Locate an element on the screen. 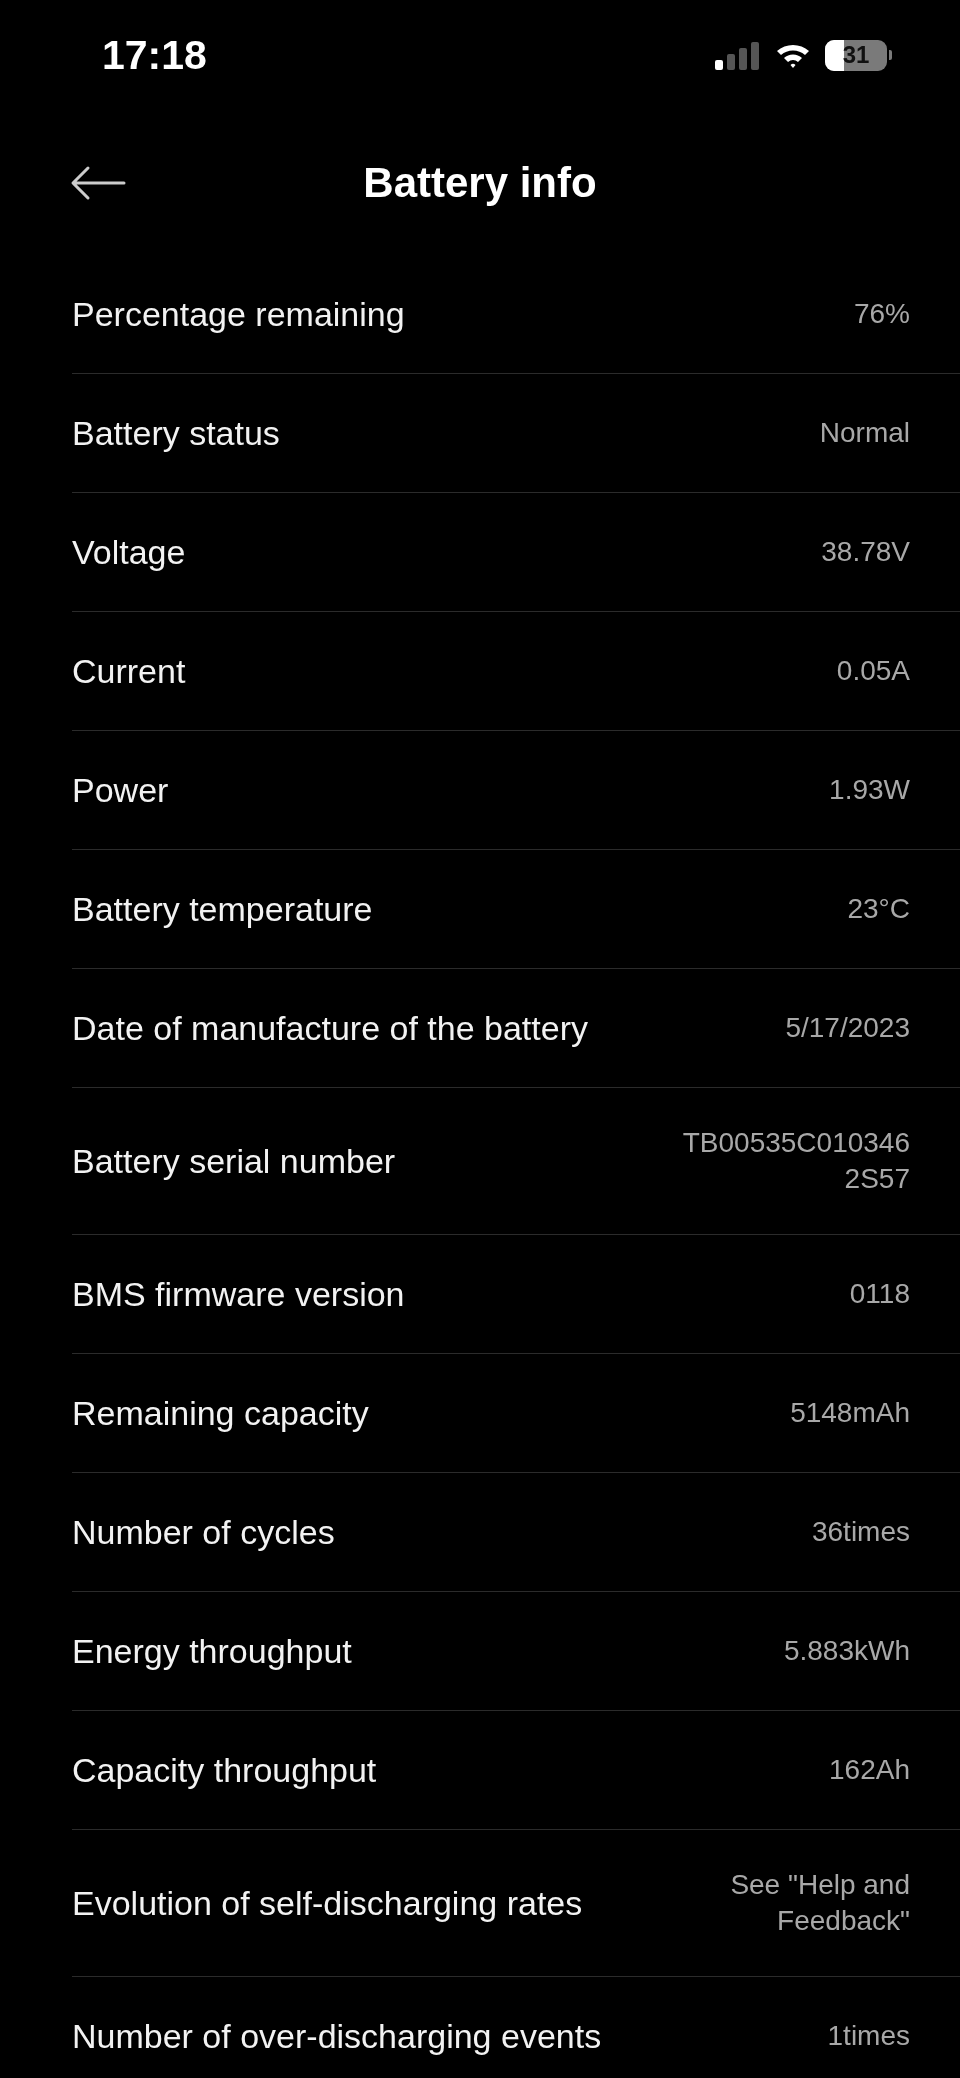 Image resolution: width=960 pixels, height=2078 pixels. setting-value: See "Help and Feedback" is located at coordinates (819, 1903).